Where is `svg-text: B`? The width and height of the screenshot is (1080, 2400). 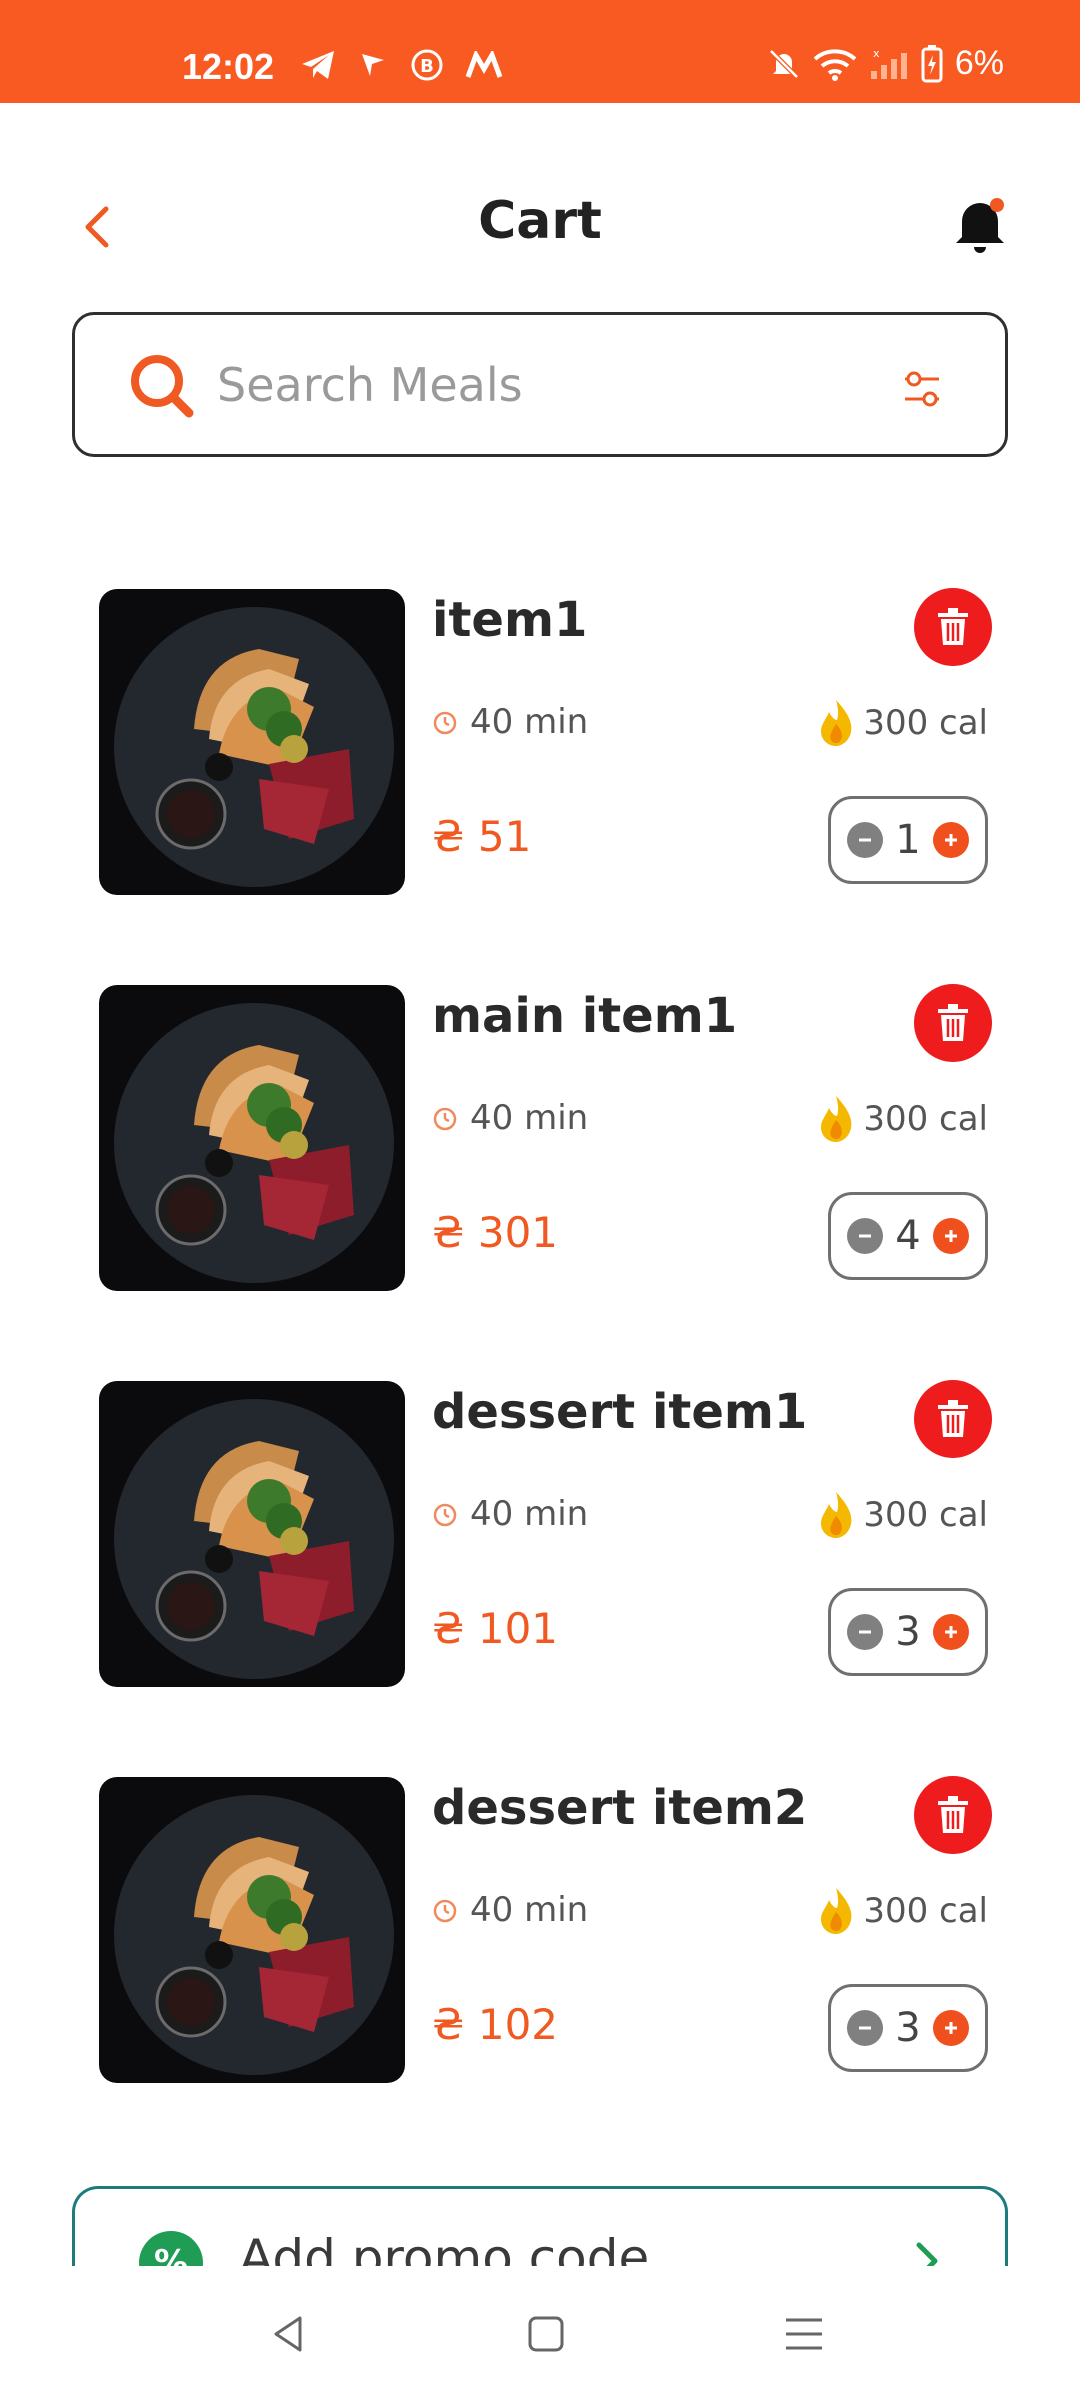 svg-text: B is located at coordinates (427, 66).